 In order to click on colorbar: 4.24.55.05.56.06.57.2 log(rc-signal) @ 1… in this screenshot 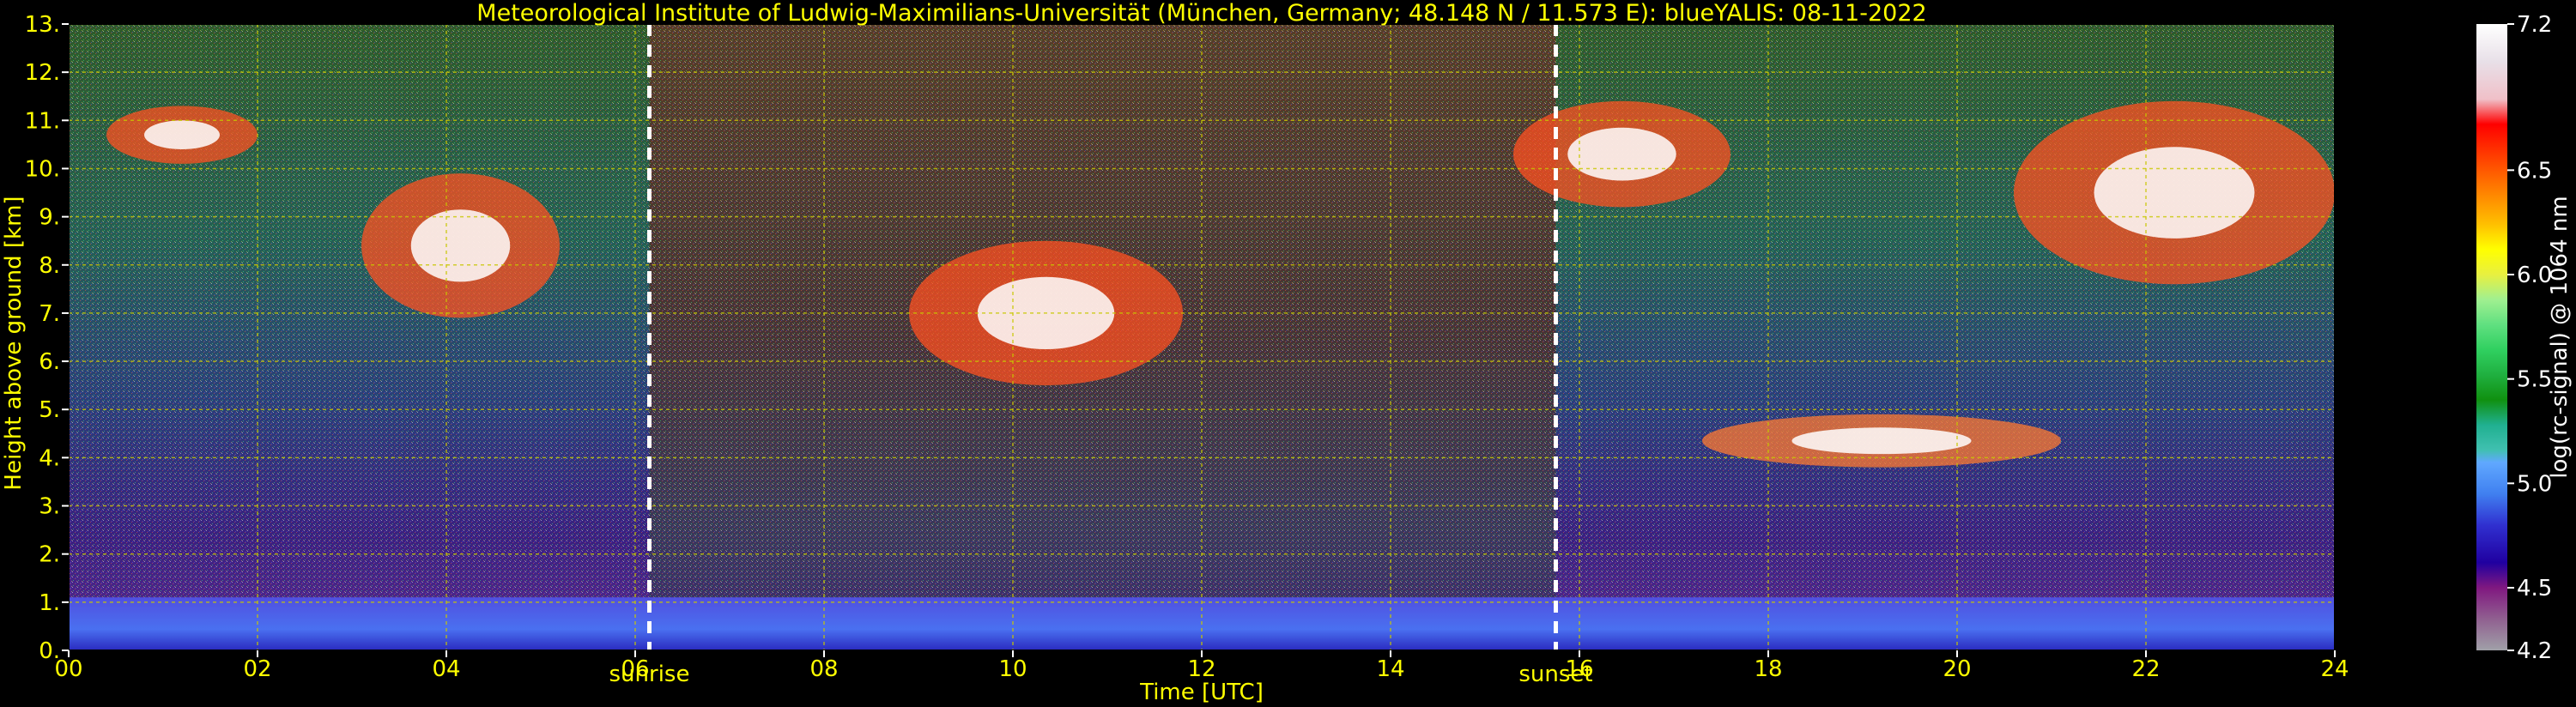, I will do `click(2524, 338)`.